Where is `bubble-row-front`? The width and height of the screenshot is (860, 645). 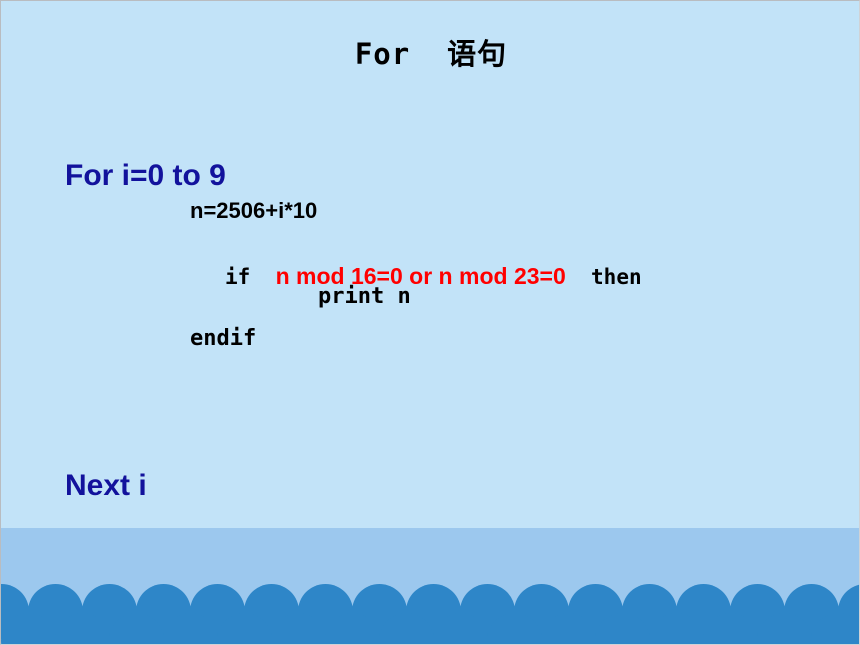
bubble-row-front is located at coordinates (430, 628).